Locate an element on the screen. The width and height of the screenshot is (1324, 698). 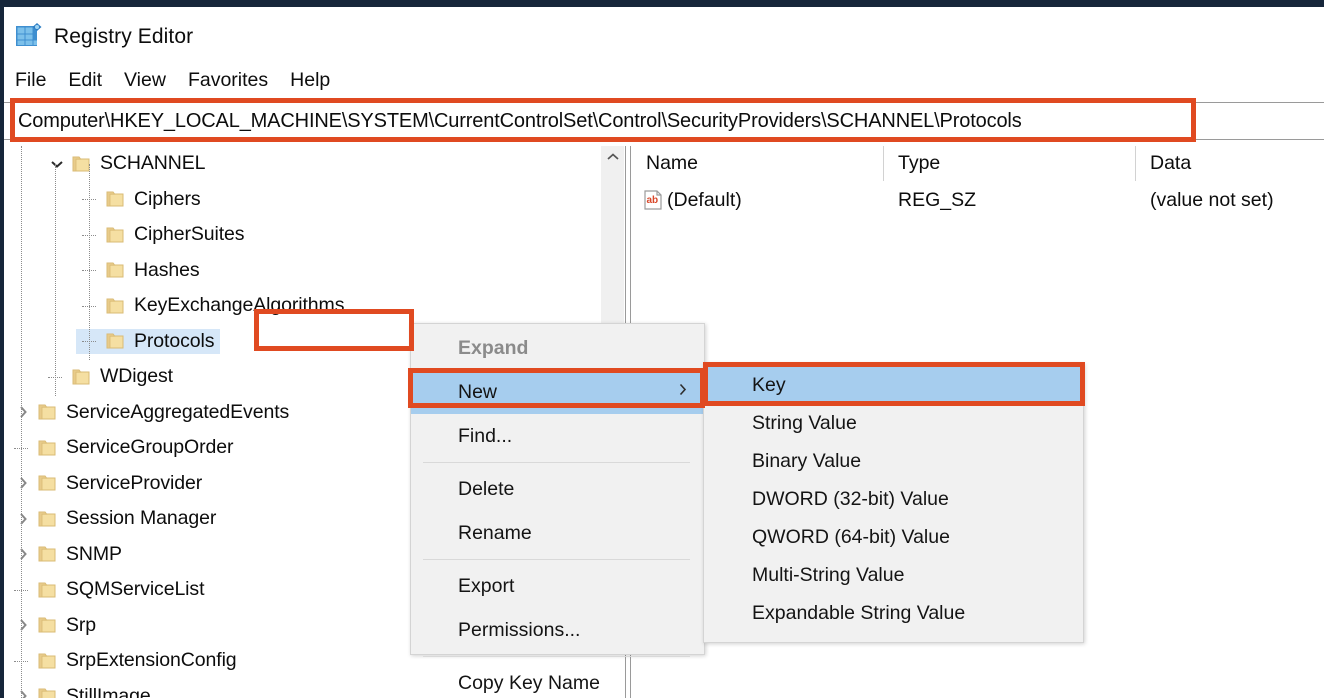
tree-item-label: WDigest is located at coordinates (136, 376).